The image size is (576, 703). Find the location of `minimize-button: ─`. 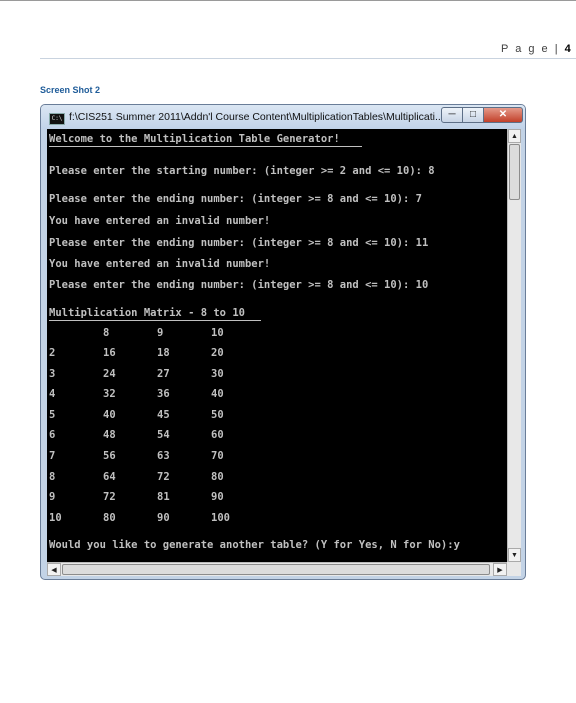

minimize-button: ─ is located at coordinates (452, 115).